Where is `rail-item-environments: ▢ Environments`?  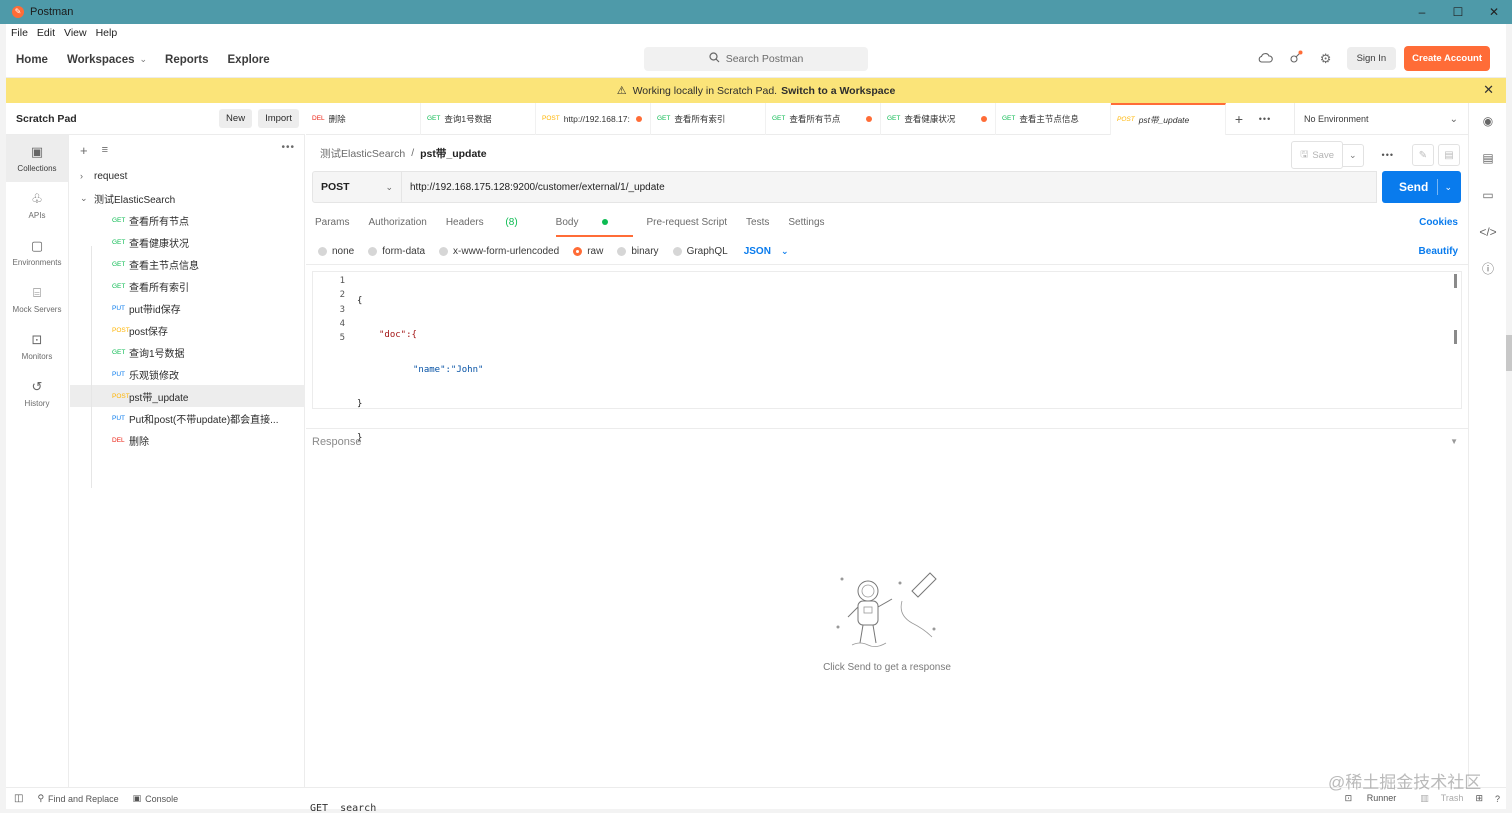 rail-item-environments: ▢ Environments is located at coordinates (37, 252).